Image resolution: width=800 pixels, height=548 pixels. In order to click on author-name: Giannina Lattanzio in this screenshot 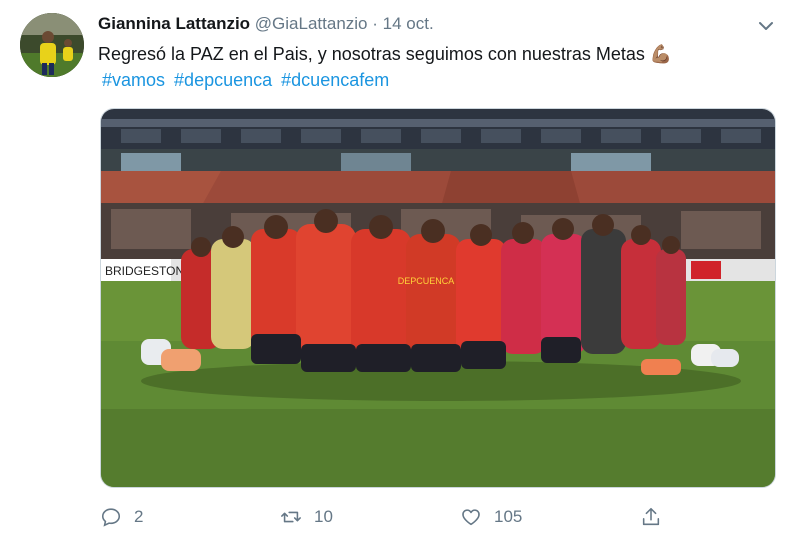, I will do `click(174, 23)`.